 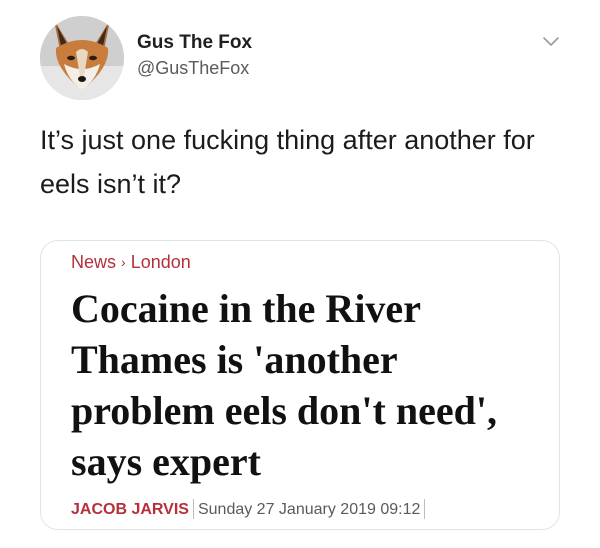 I want to click on breadcrumb: News › London, so click(x=131, y=262).